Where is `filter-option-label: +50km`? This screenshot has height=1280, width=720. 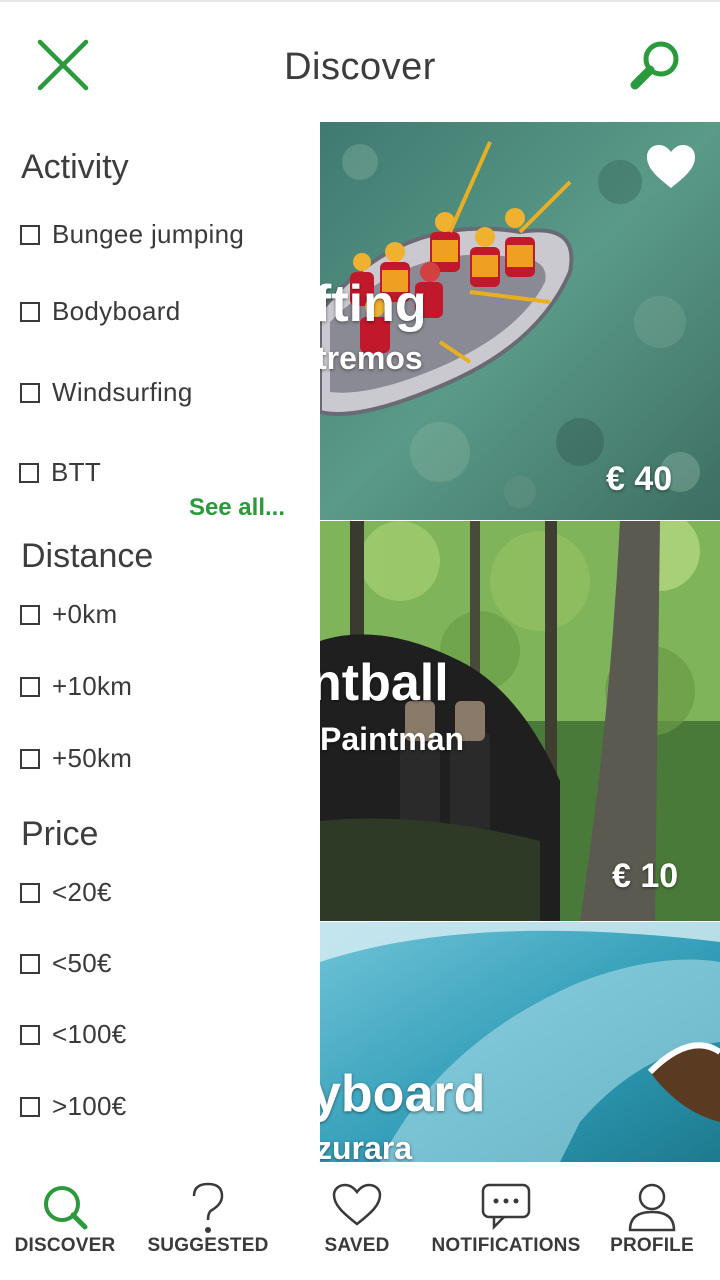
filter-option-label: +50km is located at coordinates (92, 758).